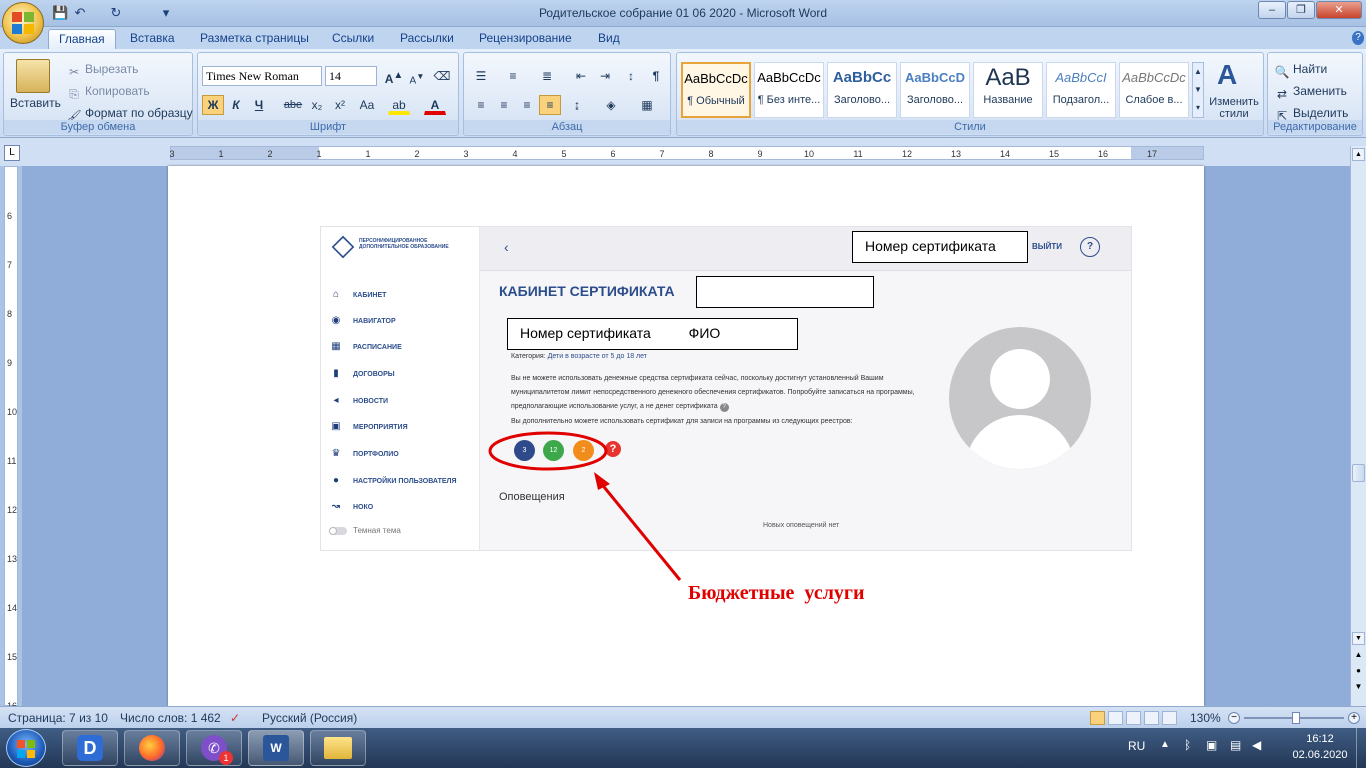 This screenshot has height=768, width=1366. Describe the element at coordinates (1358, 672) in the screenshot. I see `browse-object-icon: ●` at that location.